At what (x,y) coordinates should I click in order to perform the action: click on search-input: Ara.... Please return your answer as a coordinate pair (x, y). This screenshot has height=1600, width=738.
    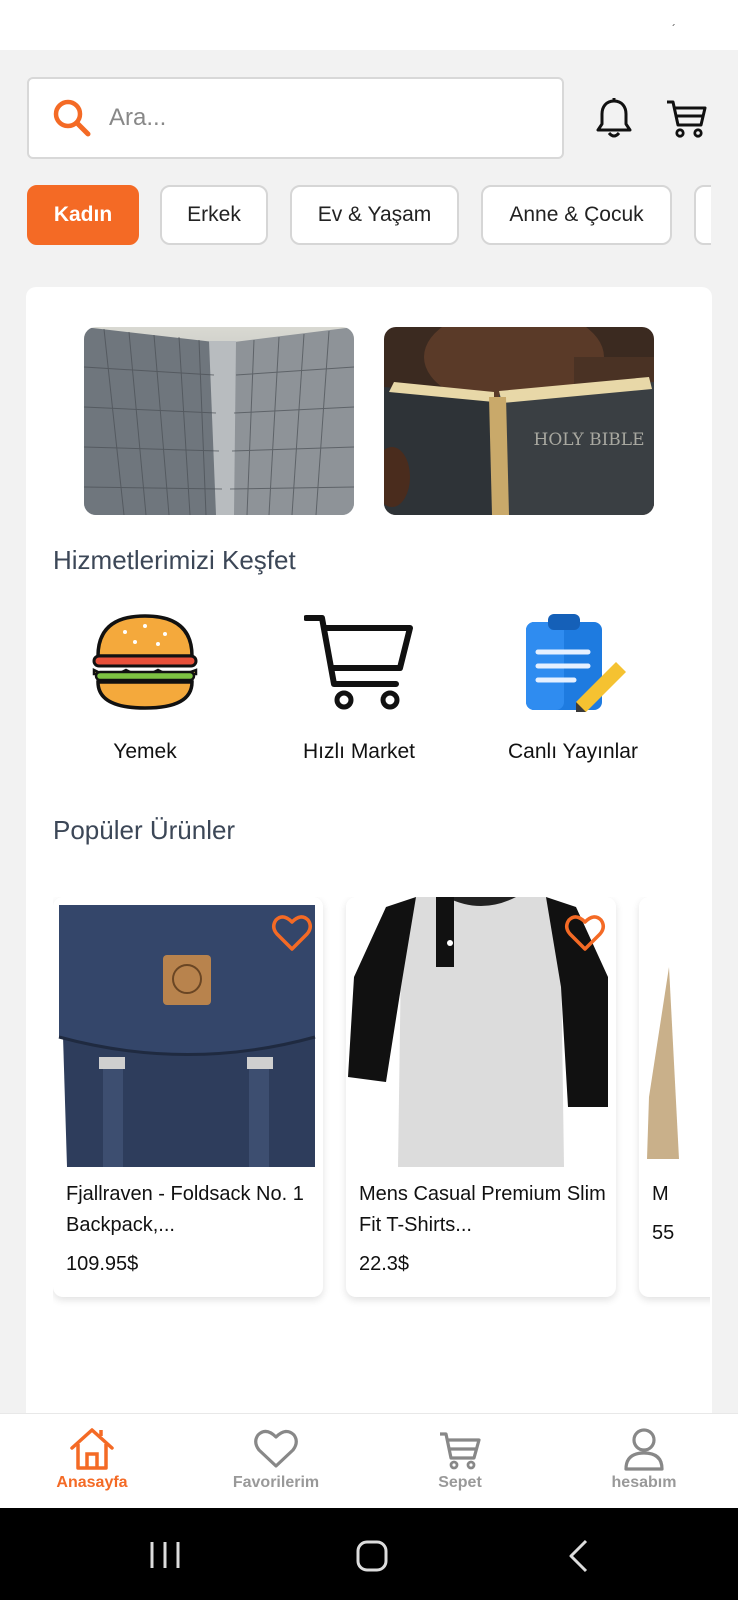
    Looking at the image, I should click on (137, 118).